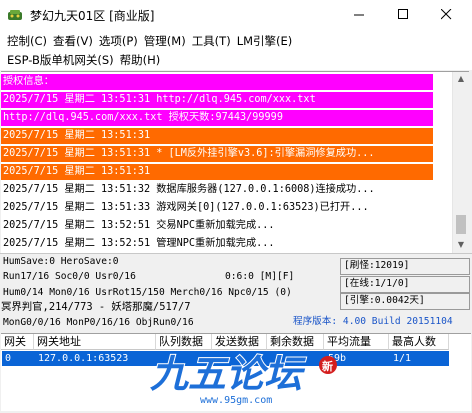 The height and width of the screenshot is (413, 472). Describe the element at coordinates (29, 41) in the screenshot. I see `menu-control: 控制(C)` at that location.